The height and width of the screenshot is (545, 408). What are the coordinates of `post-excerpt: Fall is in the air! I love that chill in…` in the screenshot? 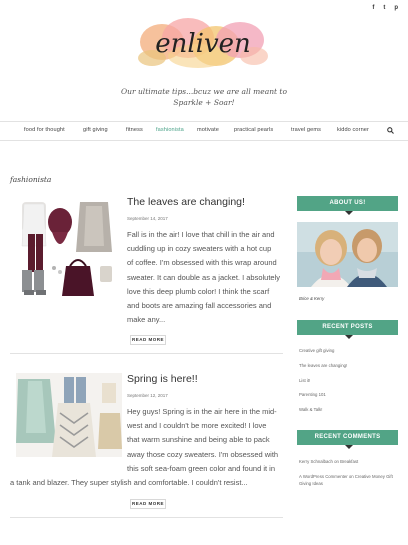 It's located at (204, 277).